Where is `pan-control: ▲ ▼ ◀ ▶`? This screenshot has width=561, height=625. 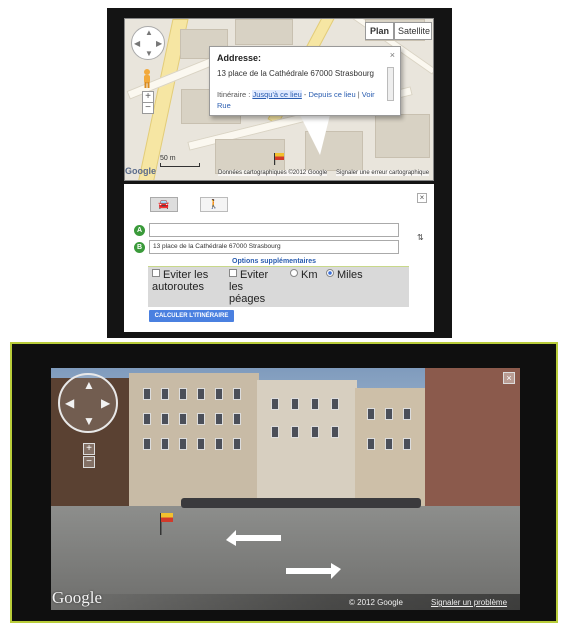 pan-control: ▲ ▼ ◀ ▶ is located at coordinates (148, 43).